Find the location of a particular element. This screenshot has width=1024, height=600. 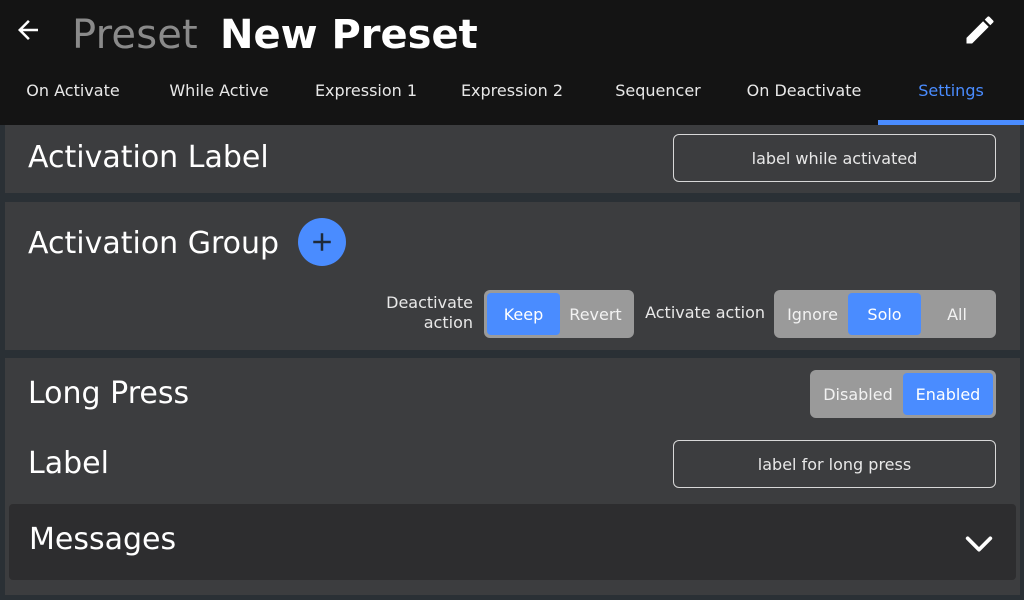

activate-option-solo: Solo is located at coordinates (884, 314).